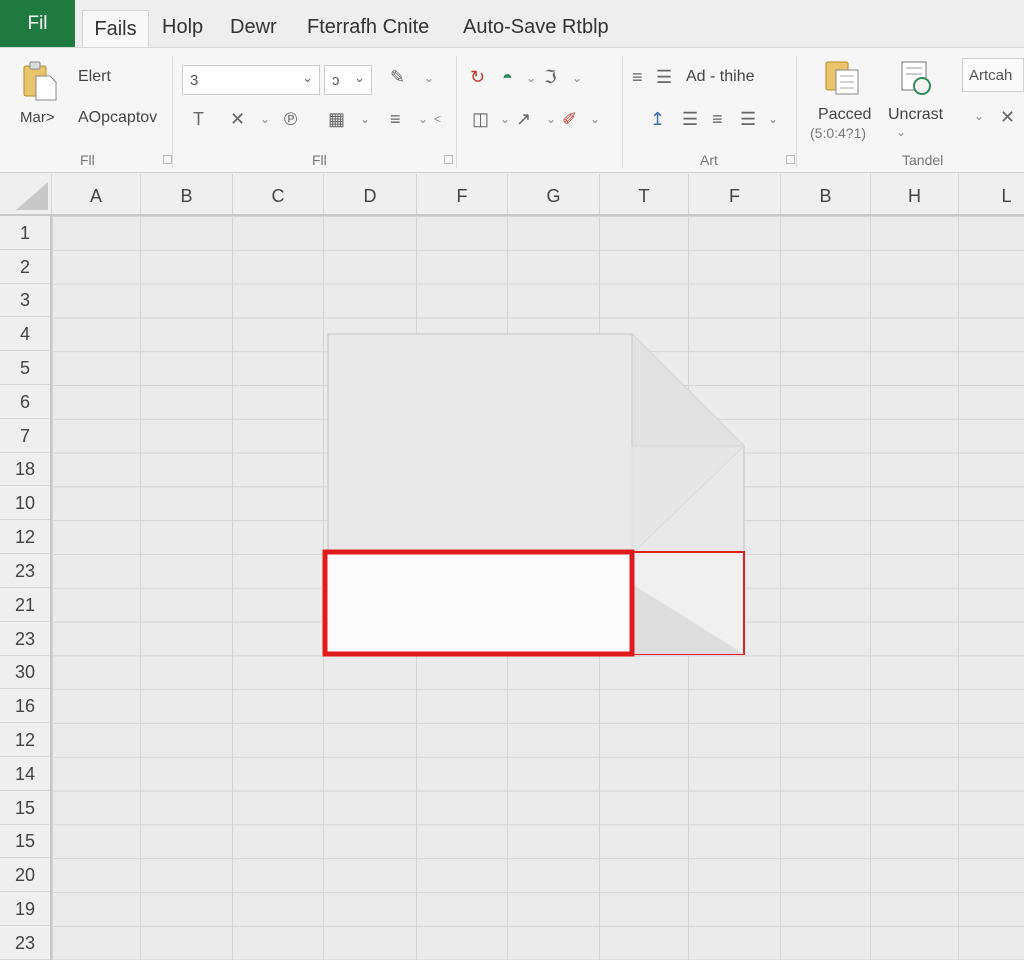  I want to click on clipboard-launcher-icon, so click(167, 159).